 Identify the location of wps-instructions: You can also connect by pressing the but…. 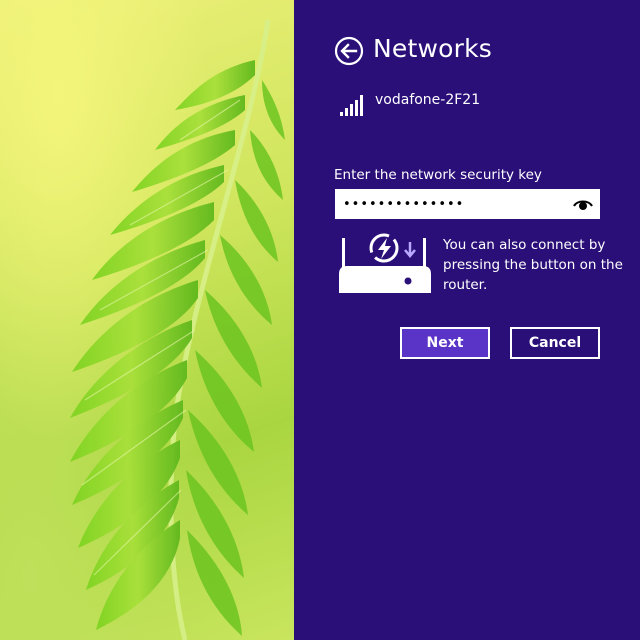
(533, 265).